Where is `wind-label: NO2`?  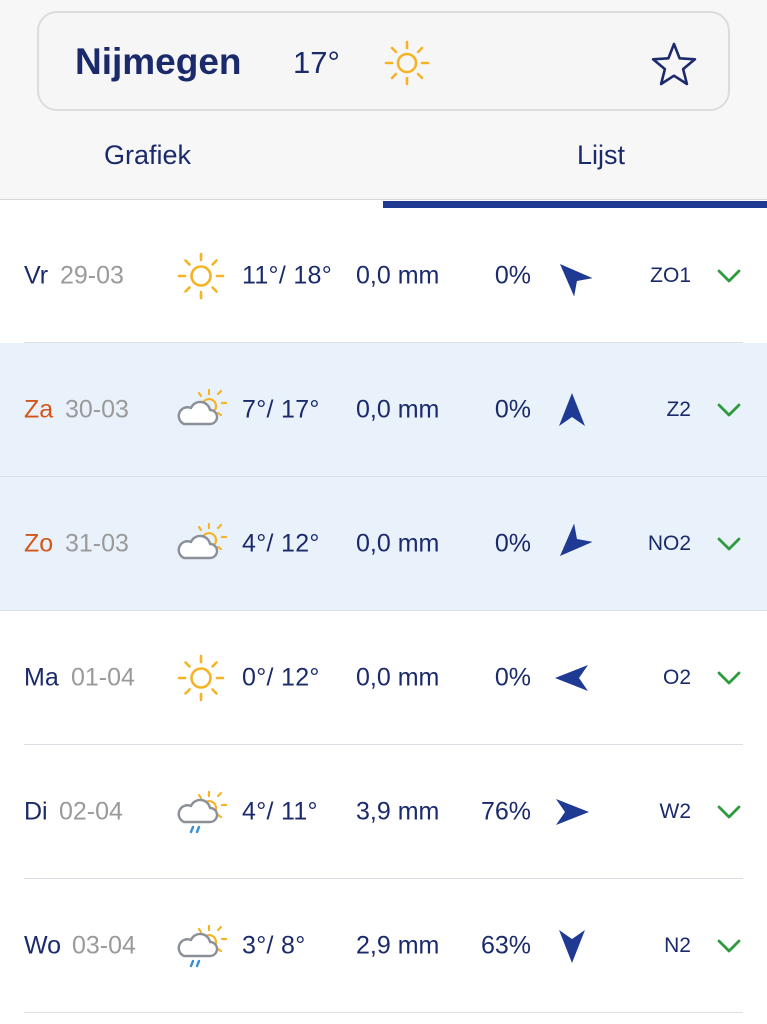
wind-label: NO2 is located at coordinates (669, 543).